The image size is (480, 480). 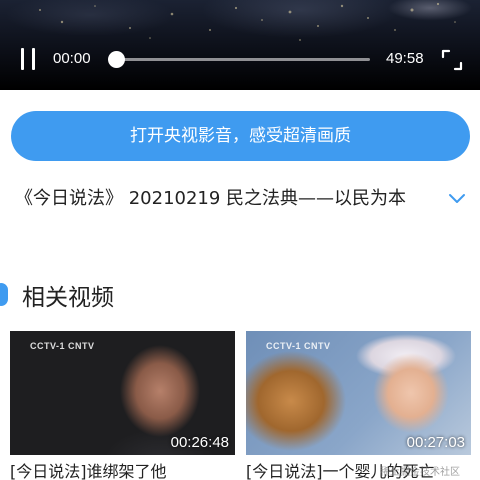 I want to click on chevron-down-icon, so click(x=457, y=198).